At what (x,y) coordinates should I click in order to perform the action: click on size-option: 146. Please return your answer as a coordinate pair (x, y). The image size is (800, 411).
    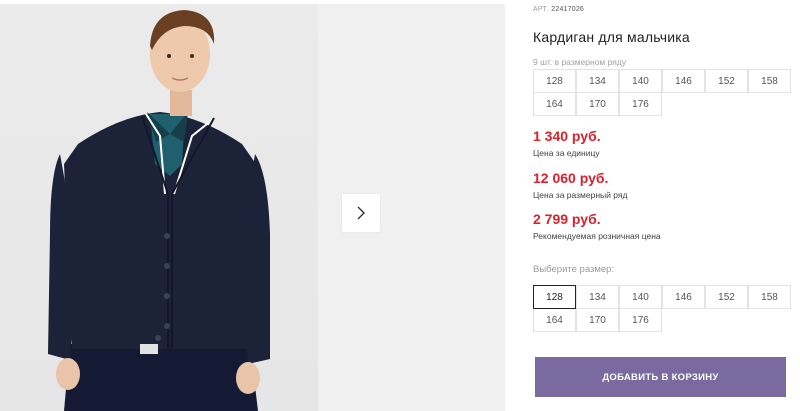
    Looking at the image, I should click on (683, 297).